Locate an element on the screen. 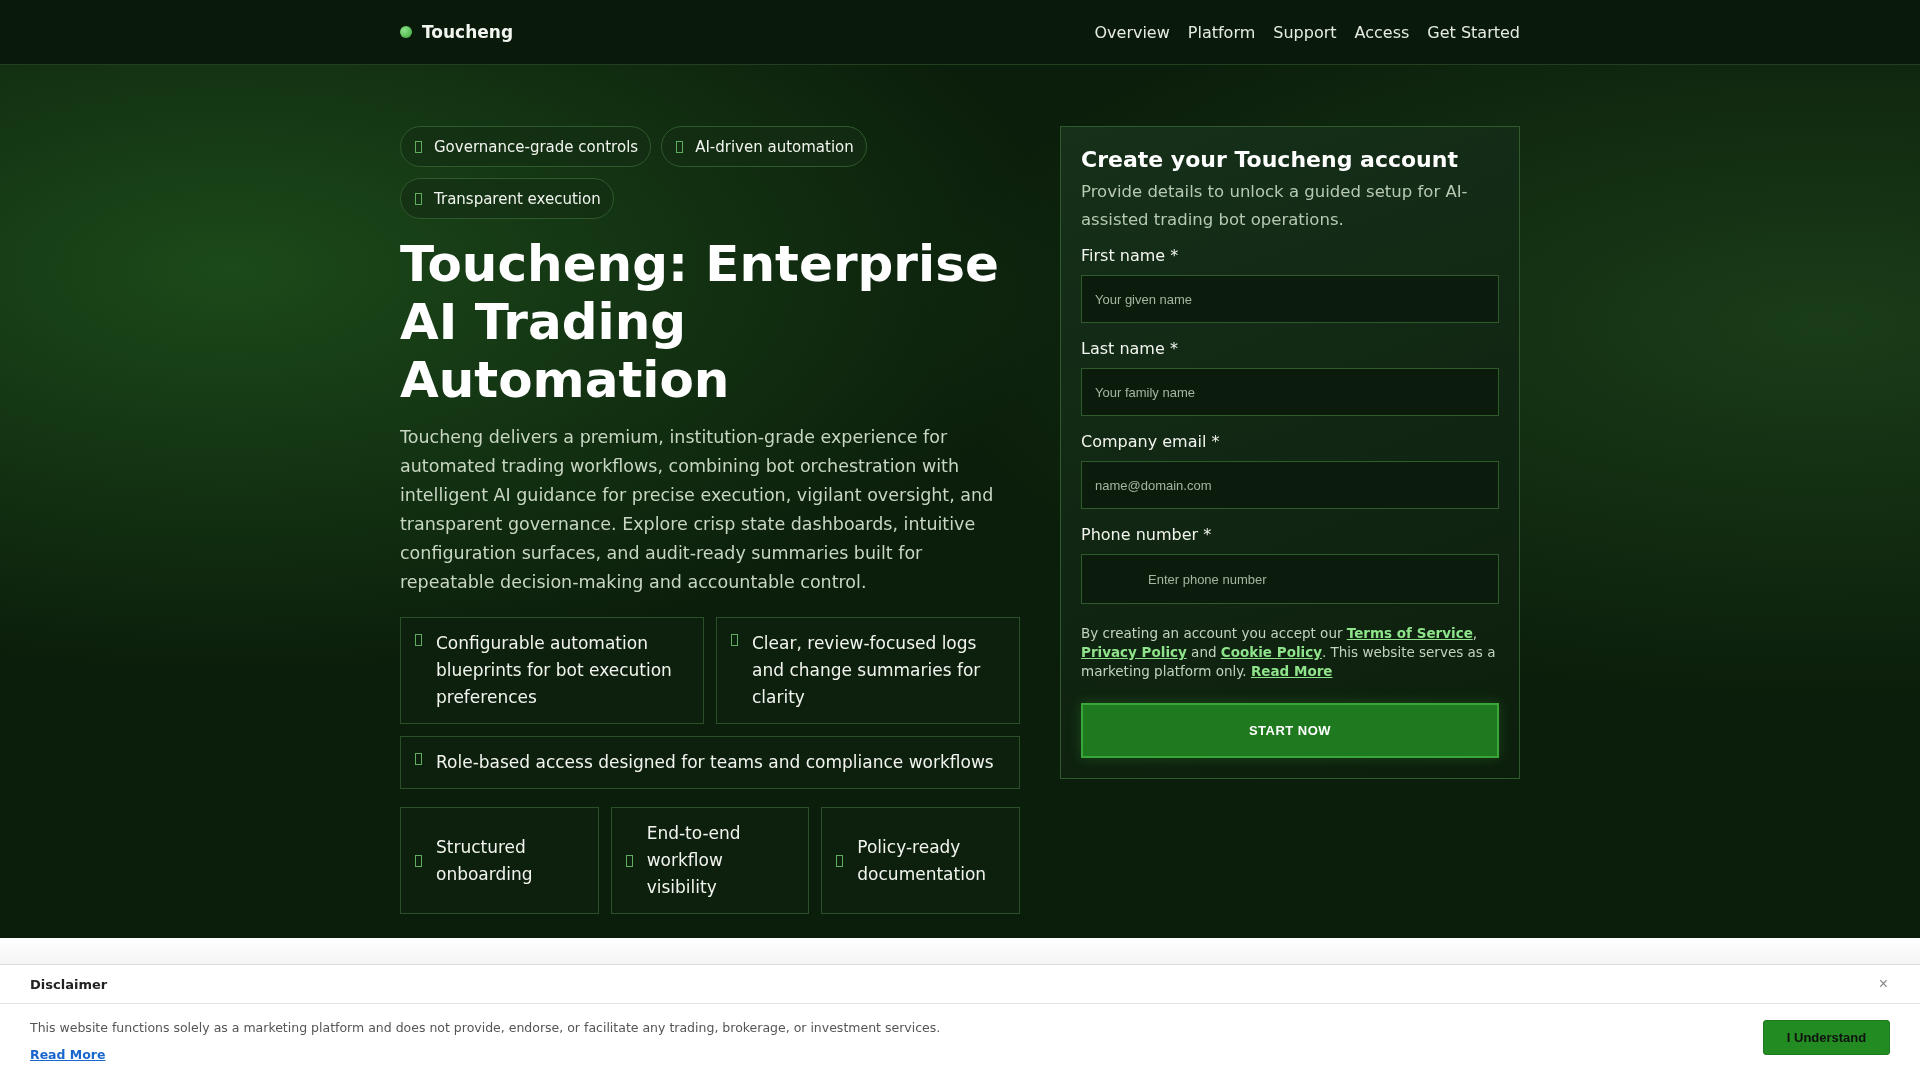  read-more-link: Read More is located at coordinates (68, 1054).